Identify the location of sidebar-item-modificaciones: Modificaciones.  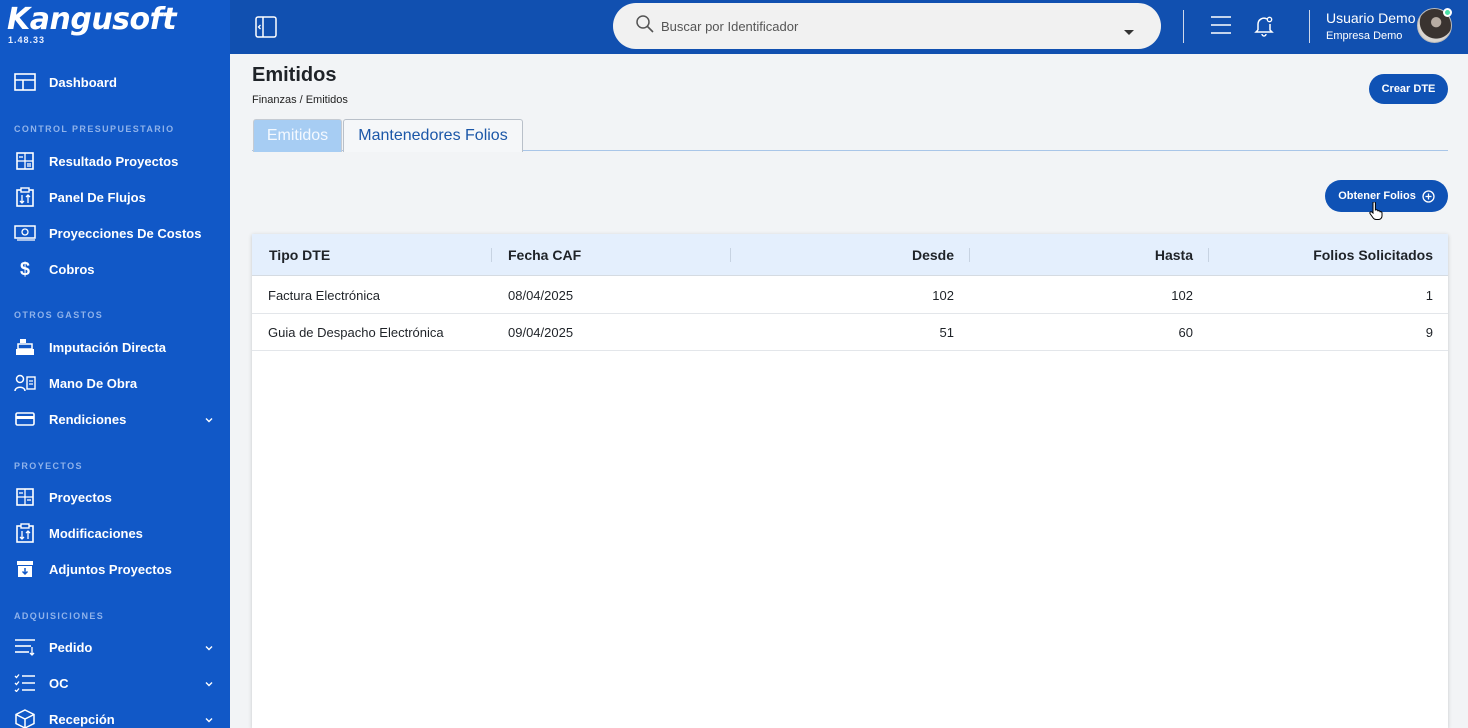
(115, 533).